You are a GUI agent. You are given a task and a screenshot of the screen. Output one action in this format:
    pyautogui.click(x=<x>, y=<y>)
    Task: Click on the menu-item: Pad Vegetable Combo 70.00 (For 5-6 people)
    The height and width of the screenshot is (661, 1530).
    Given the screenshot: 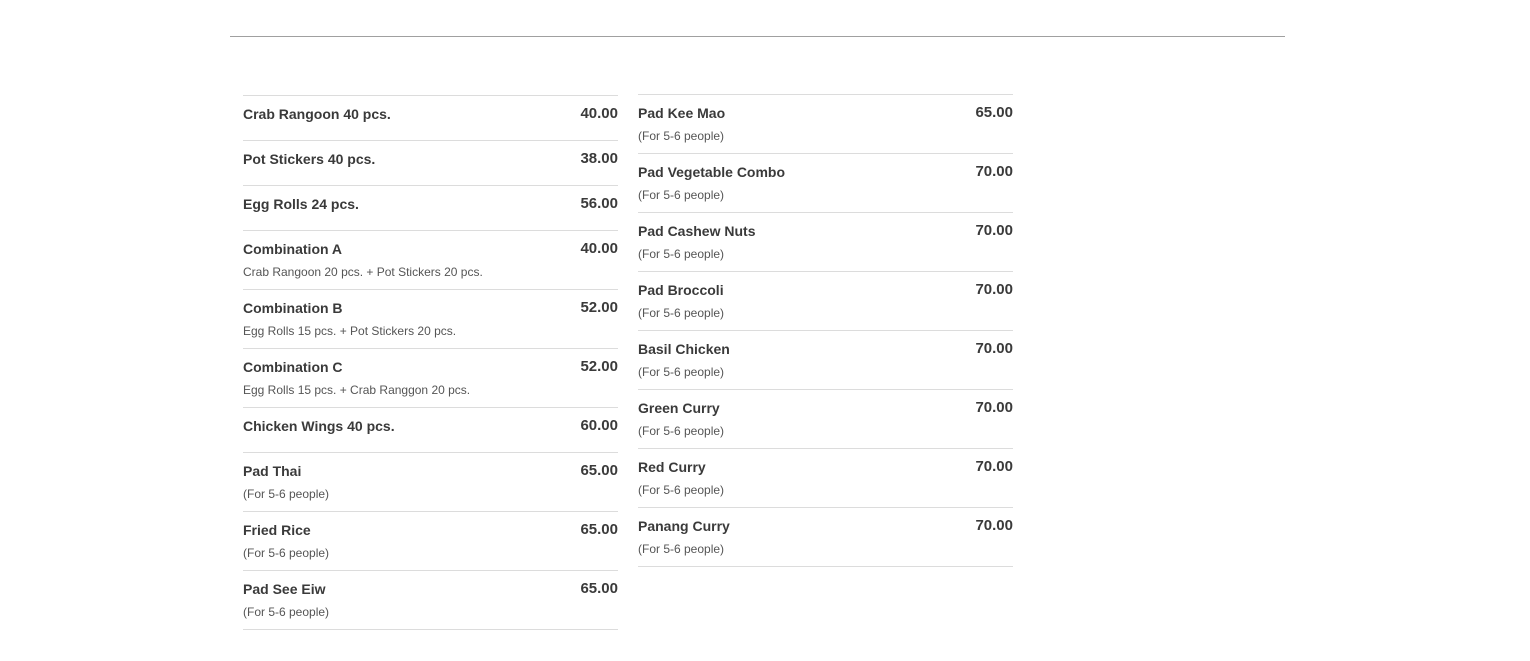 What is the action you would take?
    pyautogui.click(x=825, y=183)
    